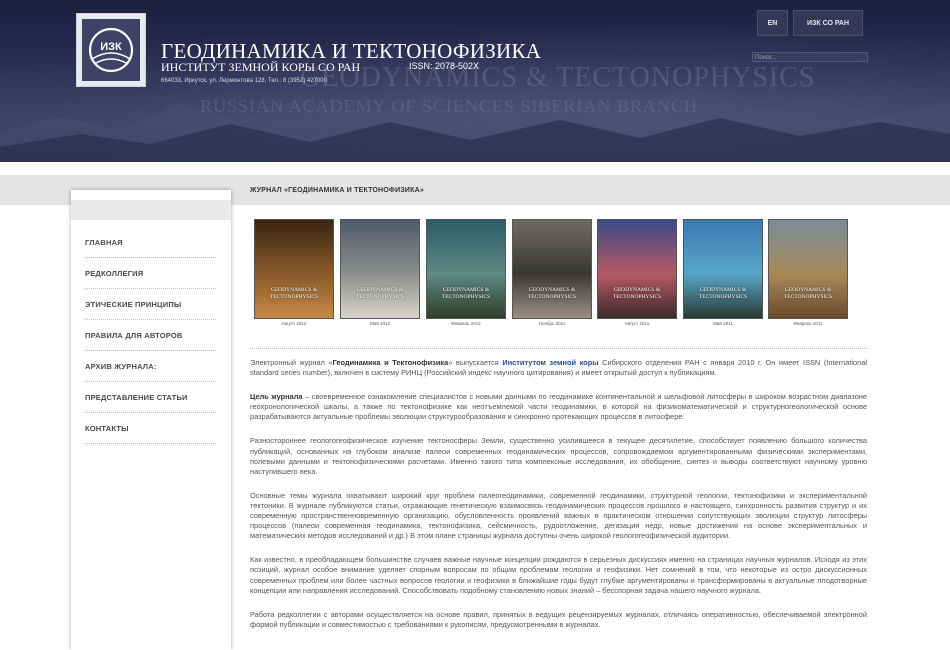 The width and height of the screenshot is (950, 650). What do you see at coordinates (466, 269) in the screenshot?
I see `journal-cover-2: GEODYNAMICS & TECTONOPHYSICS` at bounding box center [466, 269].